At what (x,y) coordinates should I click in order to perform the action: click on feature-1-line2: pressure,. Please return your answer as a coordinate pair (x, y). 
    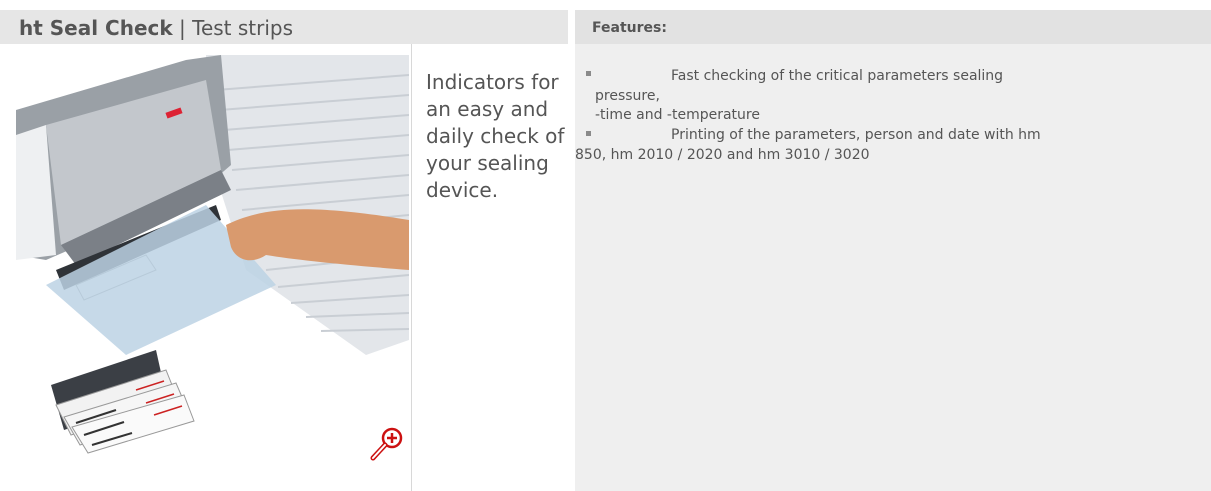
    Looking at the image, I should click on (627, 96).